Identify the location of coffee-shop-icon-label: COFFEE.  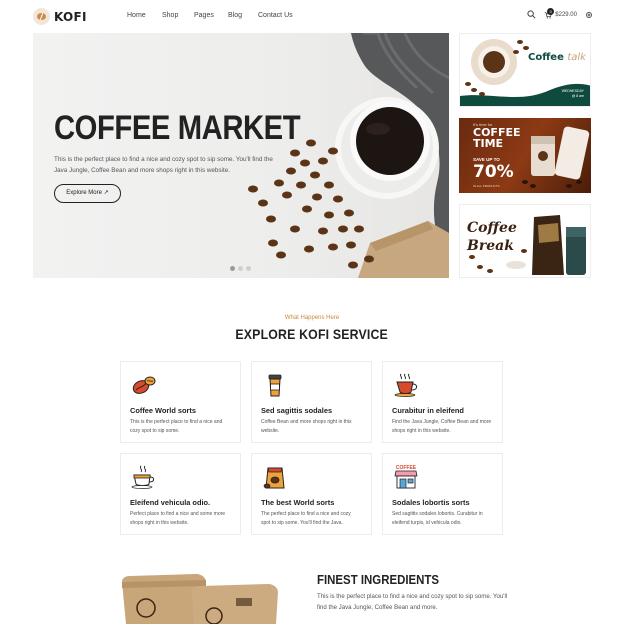
(406, 468).